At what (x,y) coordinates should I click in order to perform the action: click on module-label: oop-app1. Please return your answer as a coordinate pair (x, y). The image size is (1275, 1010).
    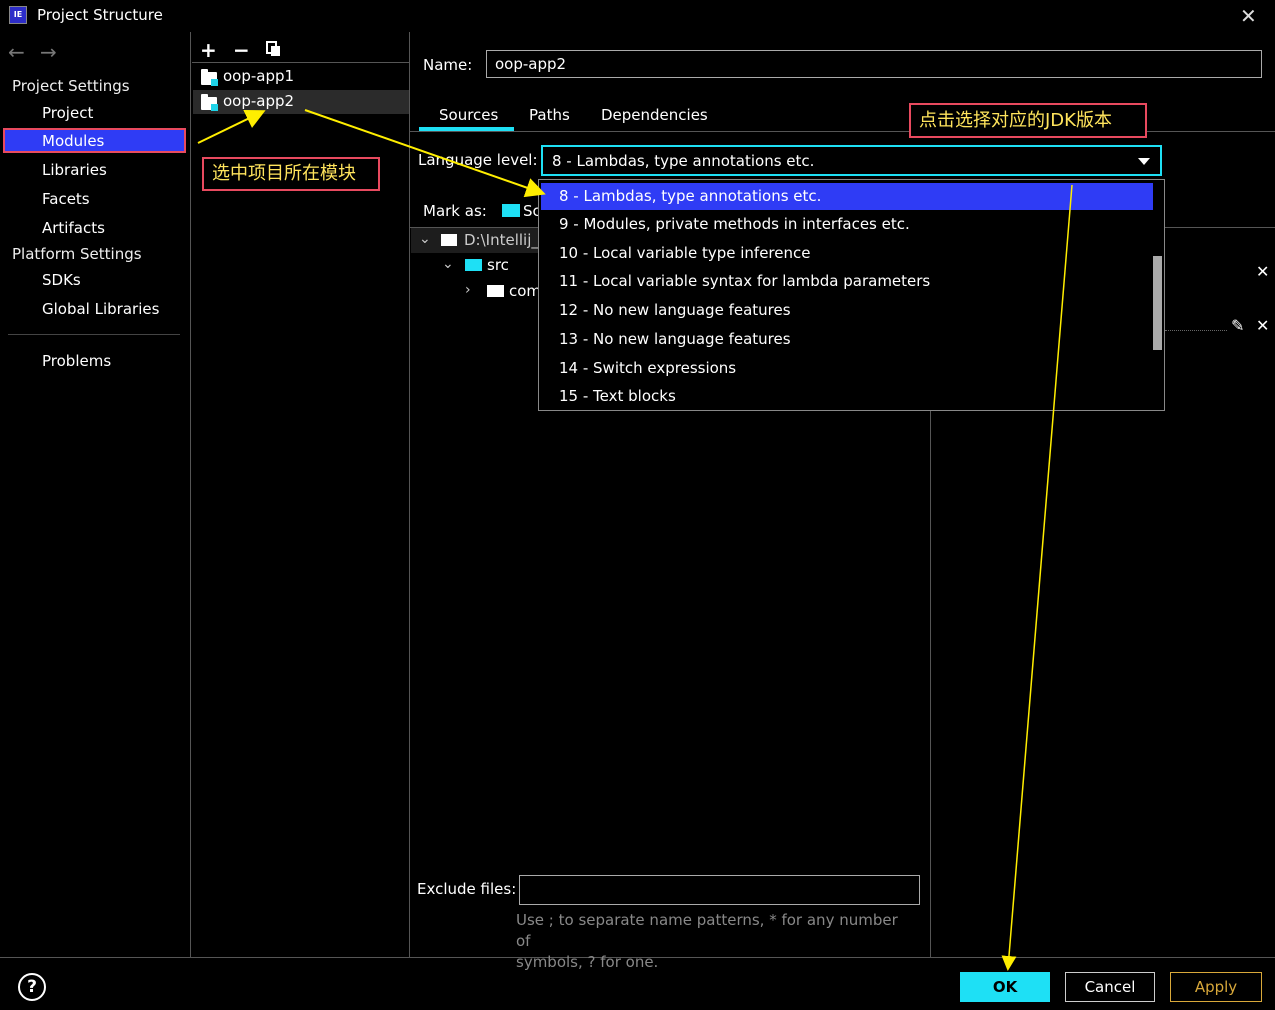
    Looking at the image, I should click on (259, 76).